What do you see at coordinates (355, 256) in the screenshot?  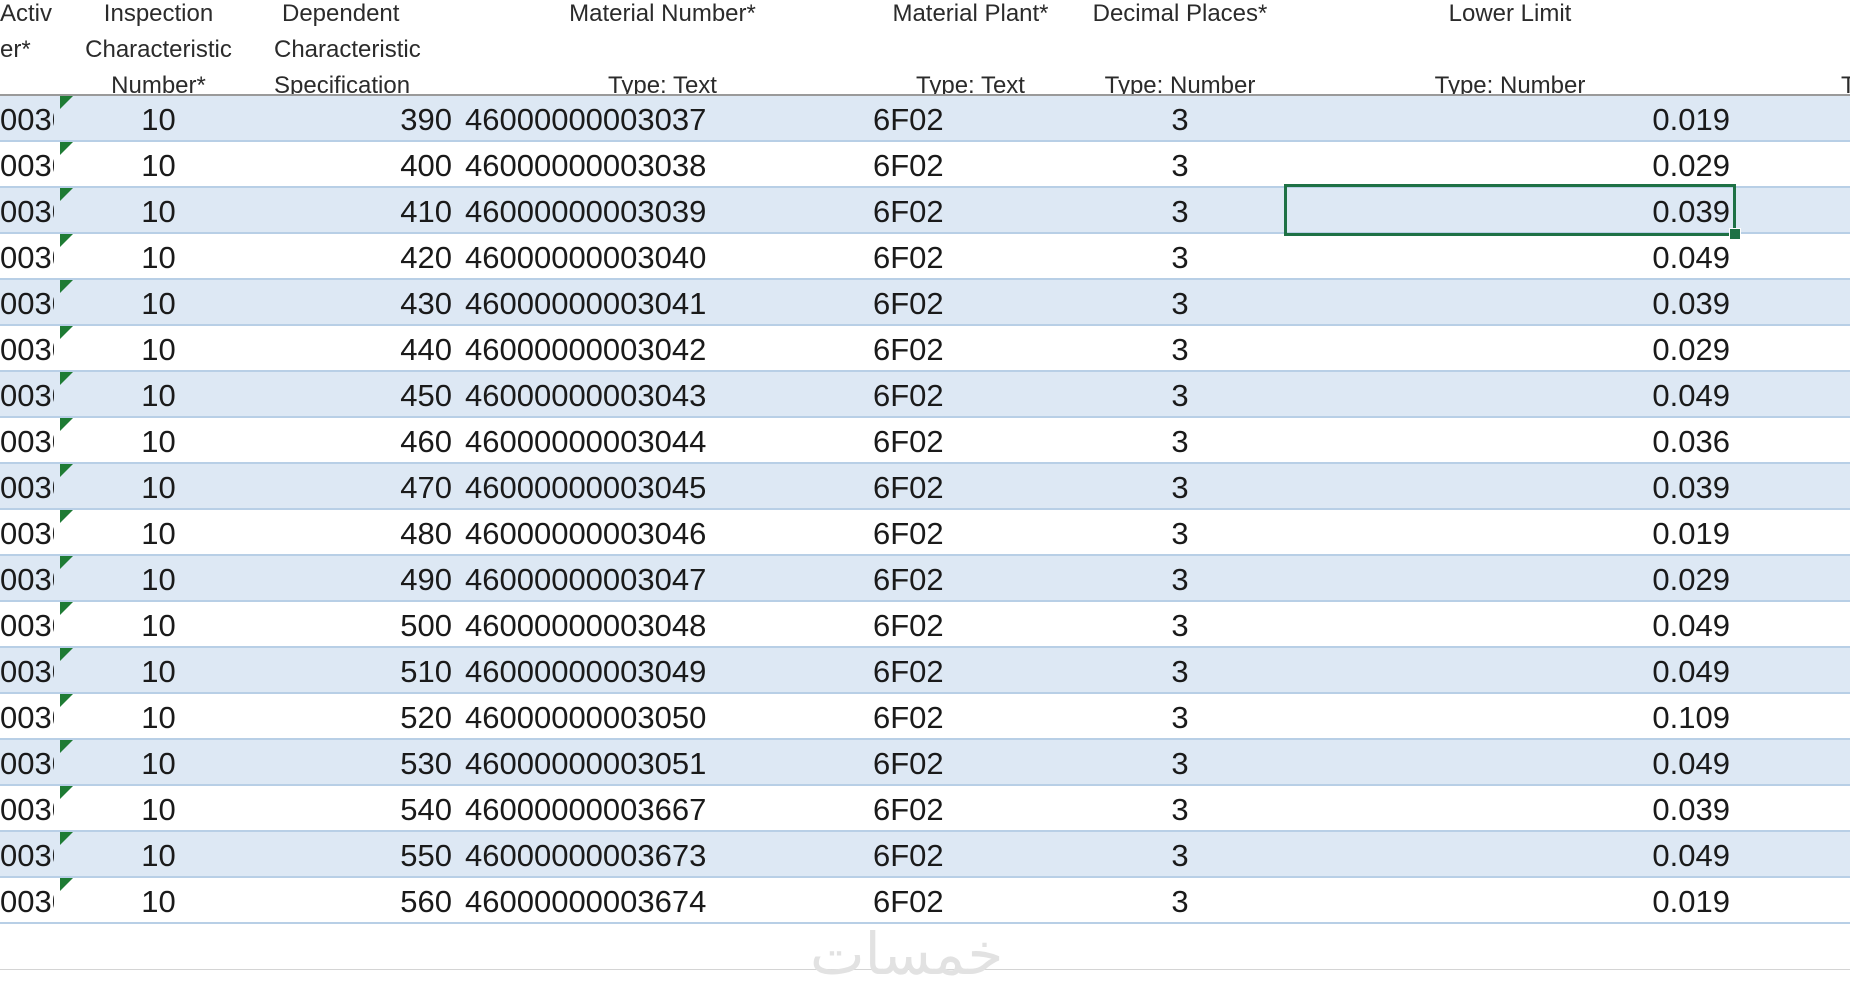 I see `cell-dependent-characteristic: 420` at bounding box center [355, 256].